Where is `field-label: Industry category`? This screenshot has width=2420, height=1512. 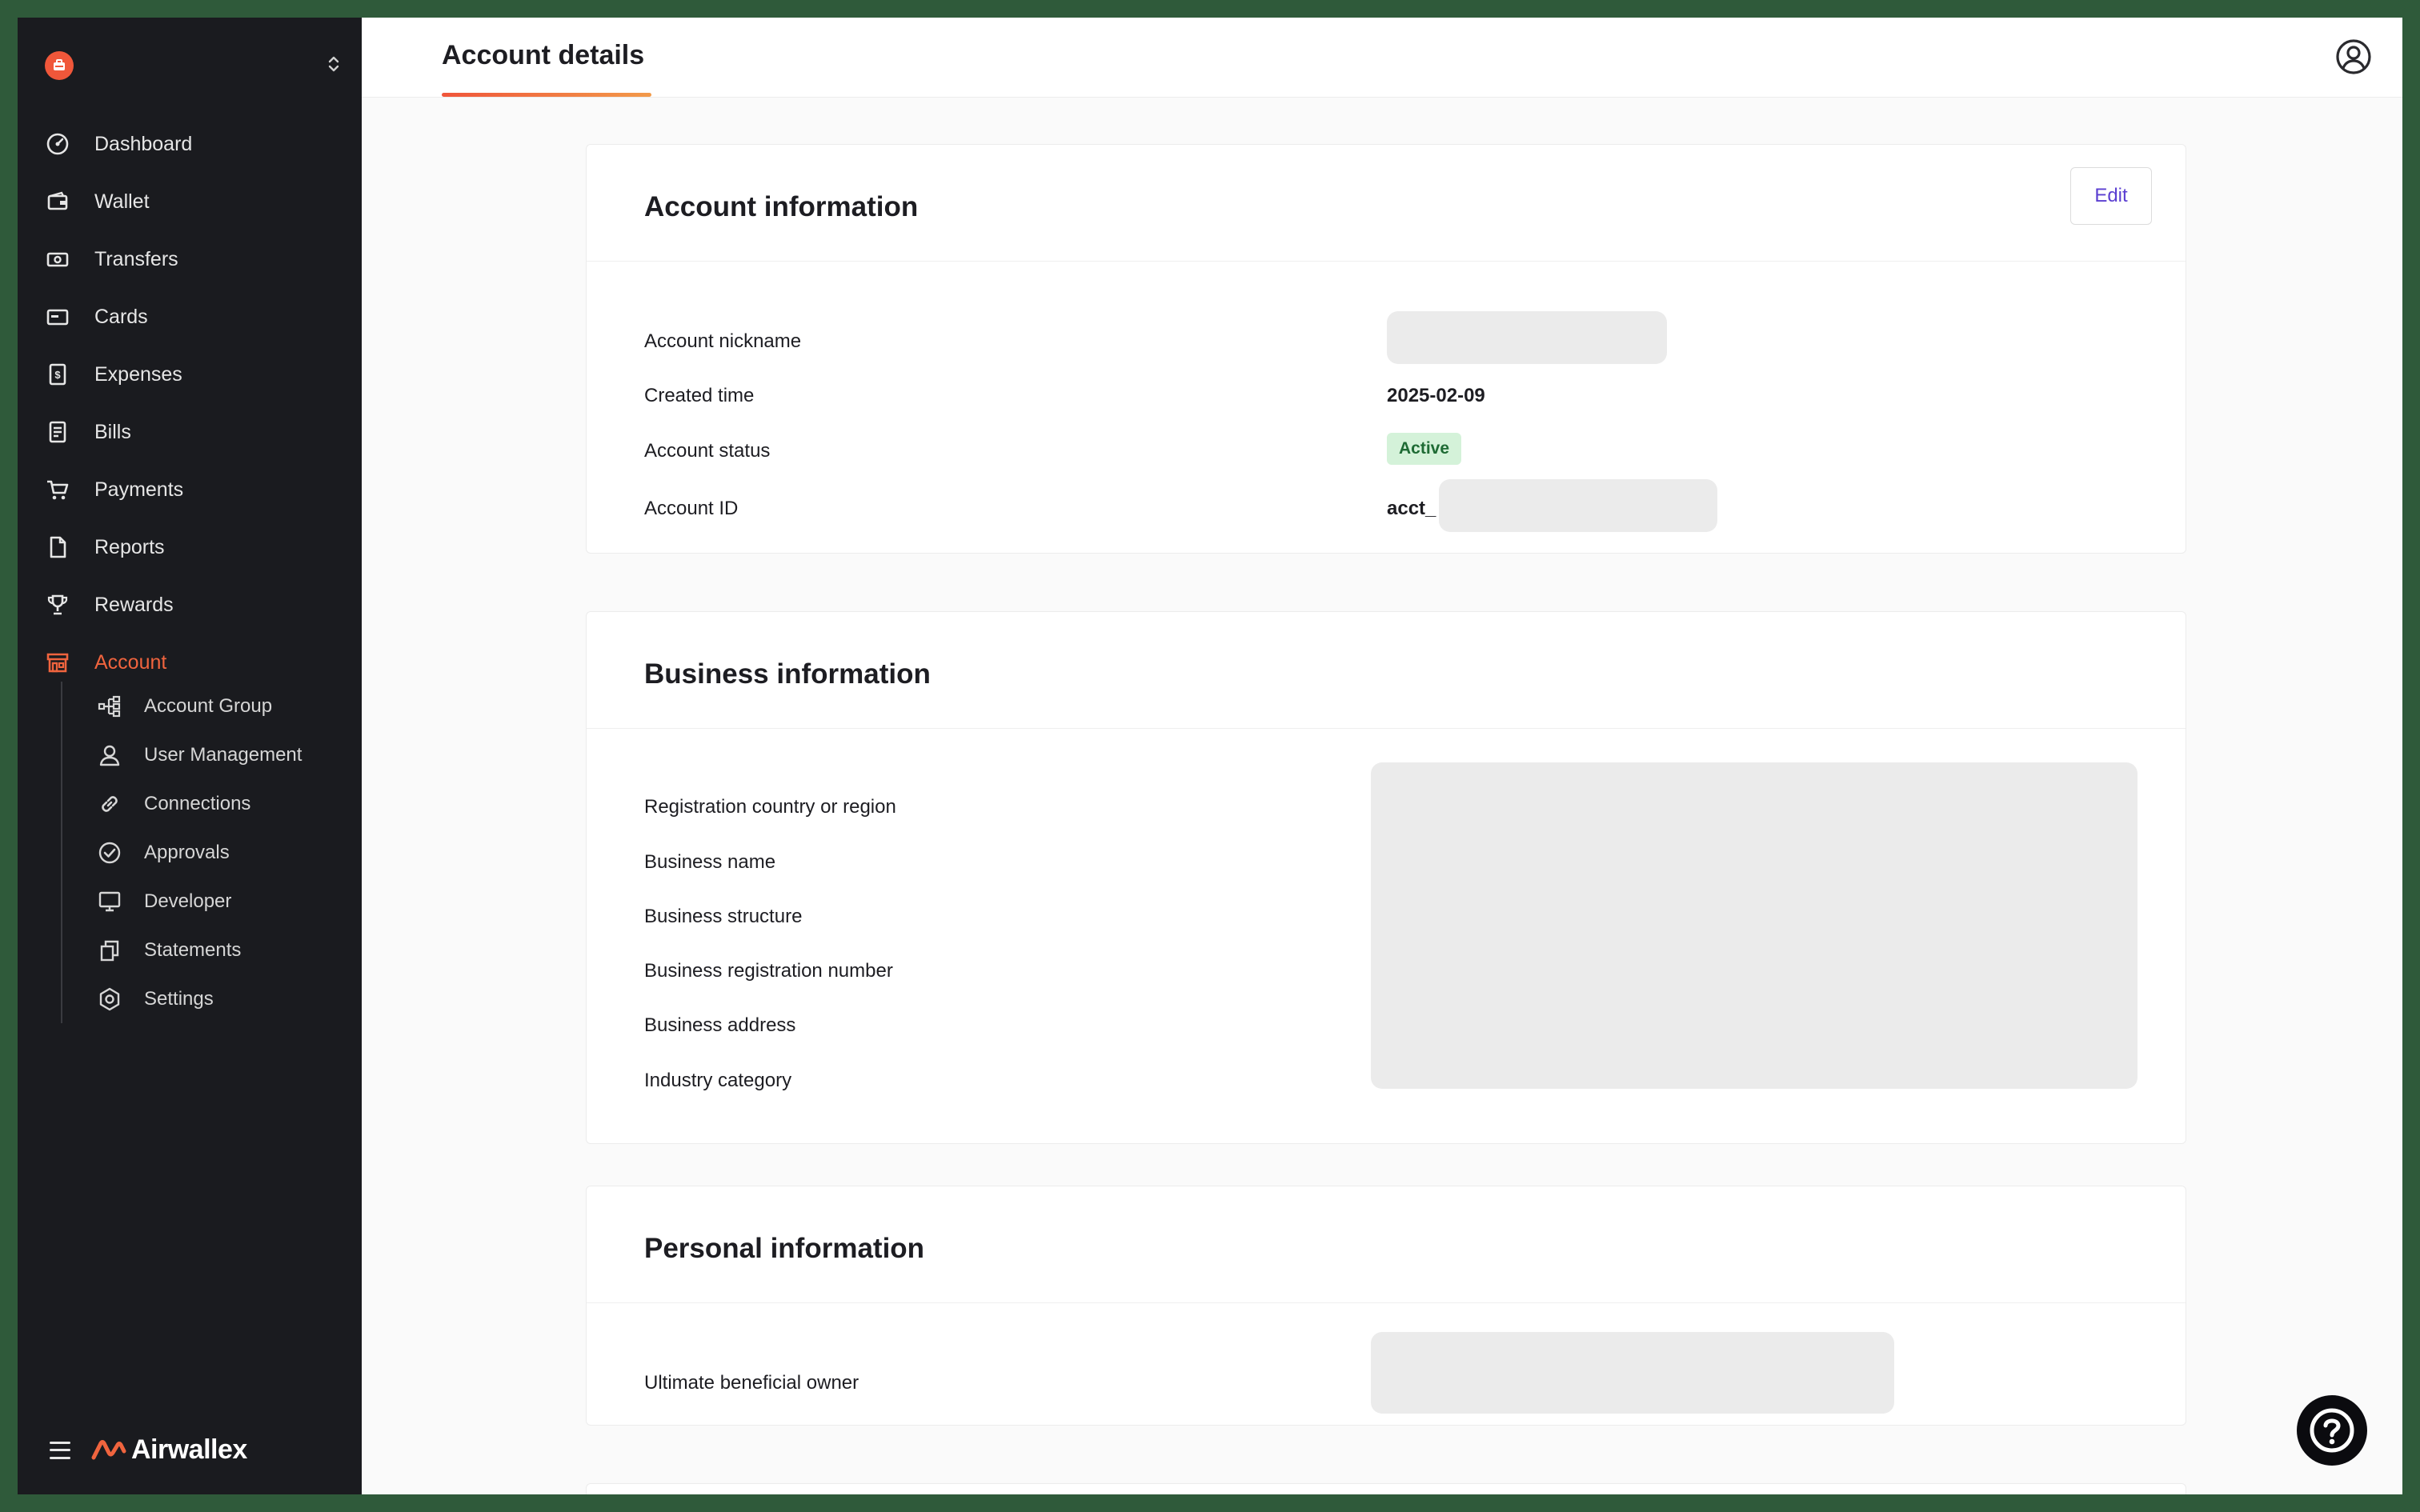
field-label: Industry category is located at coordinates (718, 1080).